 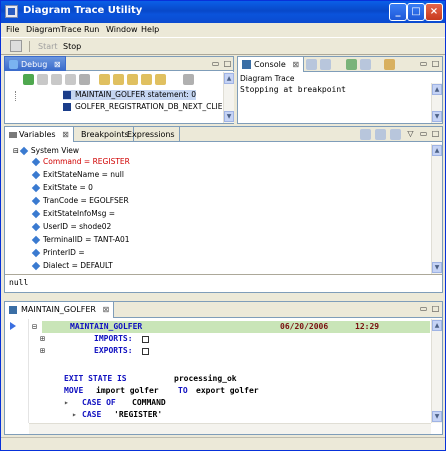 What do you see at coordinates (127, 390) in the screenshot?
I see `code-move-source: import golfer` at bounding box center [127, 390].